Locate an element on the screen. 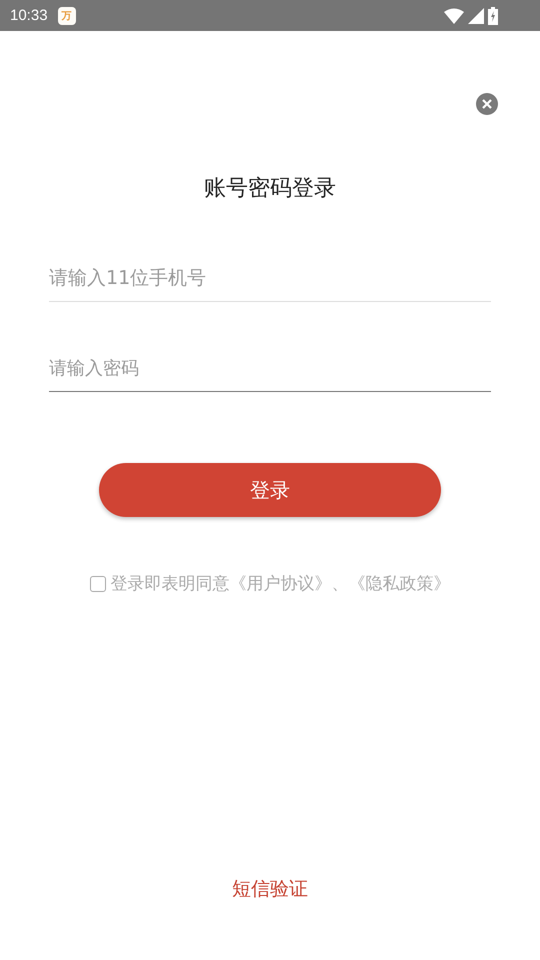 The width and height of the screenshot is (540, 960). status-time: 10:33 is located at coordinates (29, 15).